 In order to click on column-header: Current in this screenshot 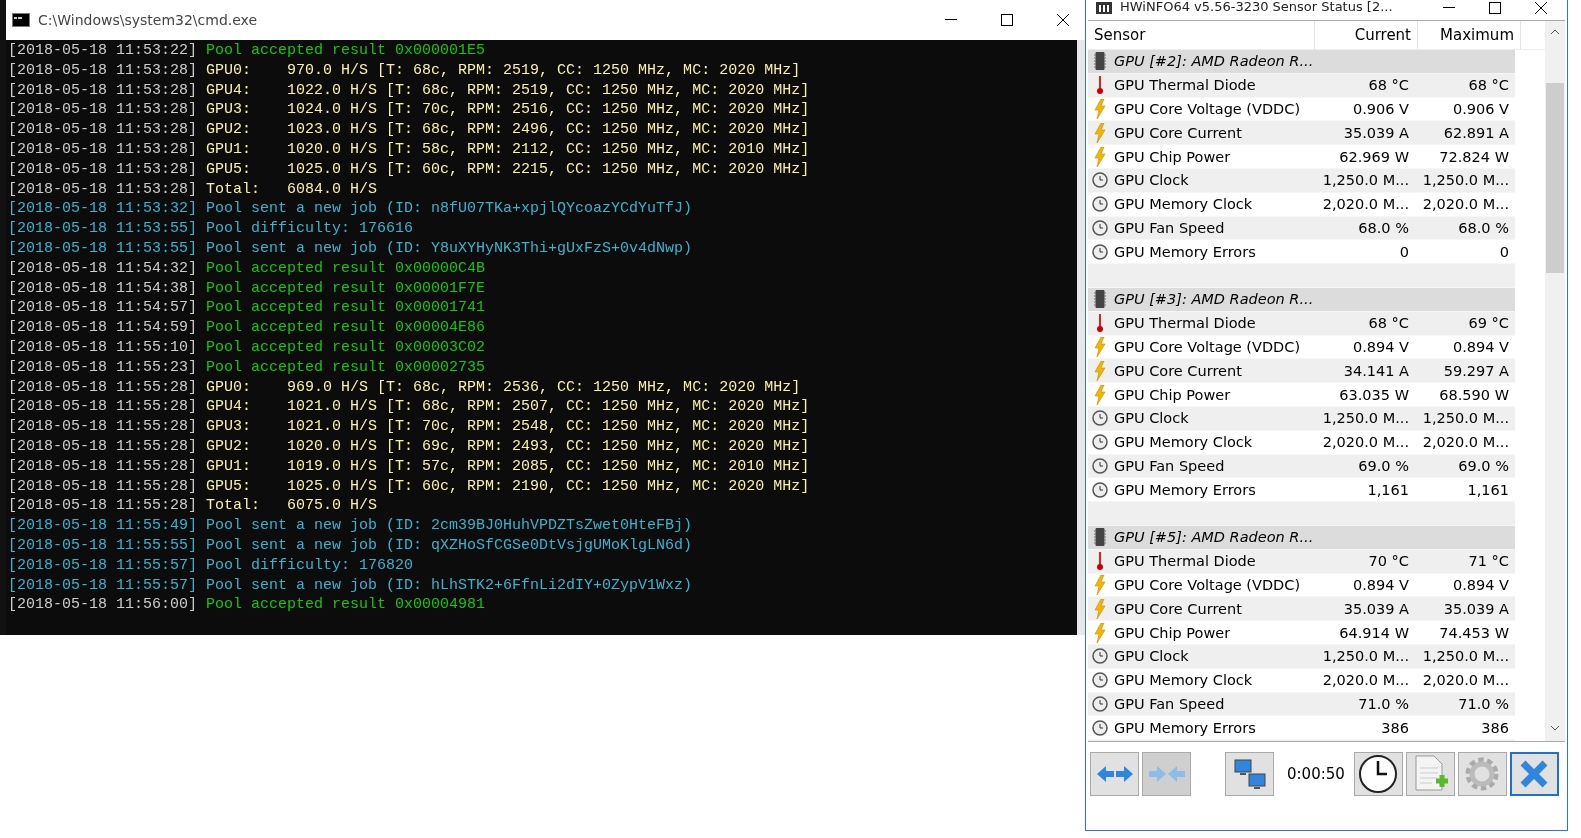, I will do `click(1366, 35)`.